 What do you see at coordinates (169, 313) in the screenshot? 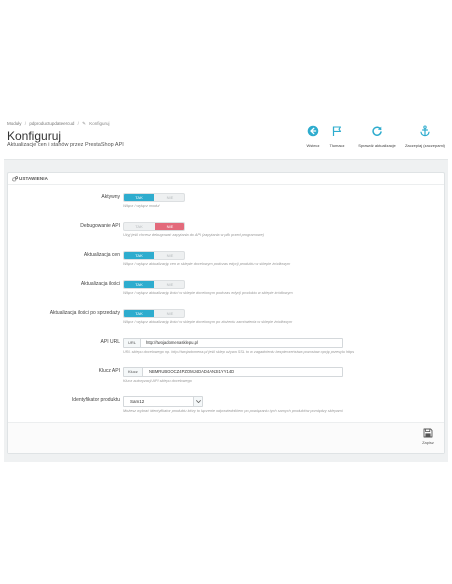
I see `qty-after-sale-switch-no: NIE` at bounding box center [169, 313].